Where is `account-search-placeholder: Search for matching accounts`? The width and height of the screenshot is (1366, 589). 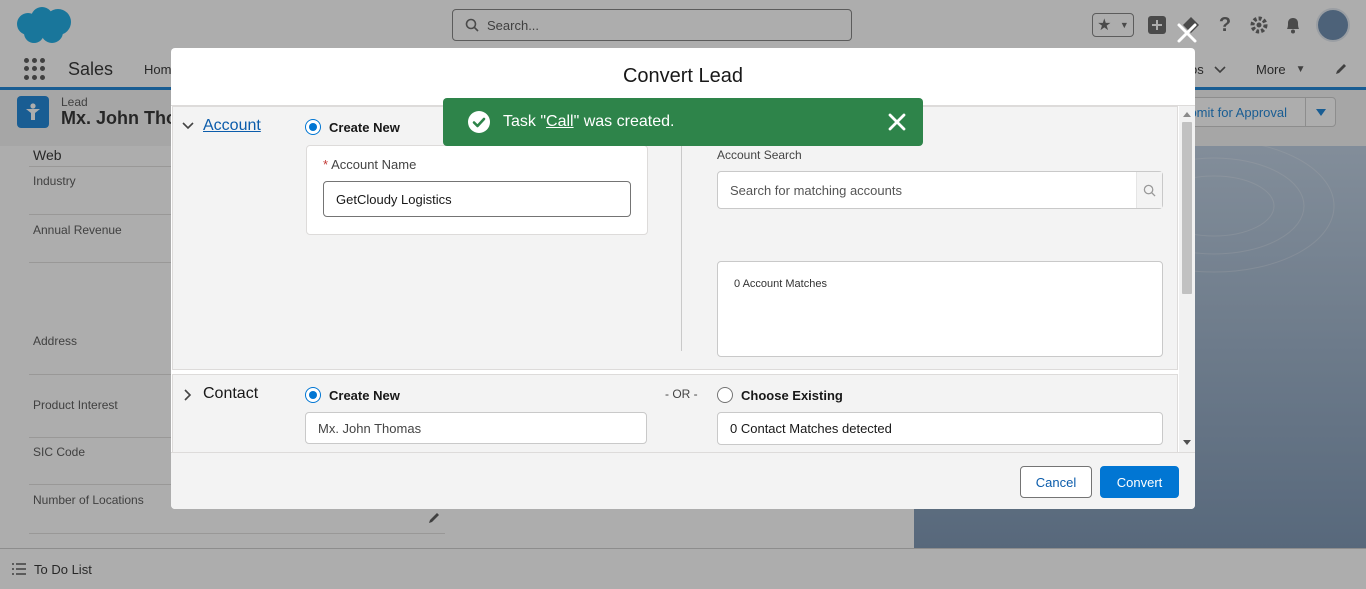 account-search-placeholder: Search for matching accounts is located at coordinates (816, 190).